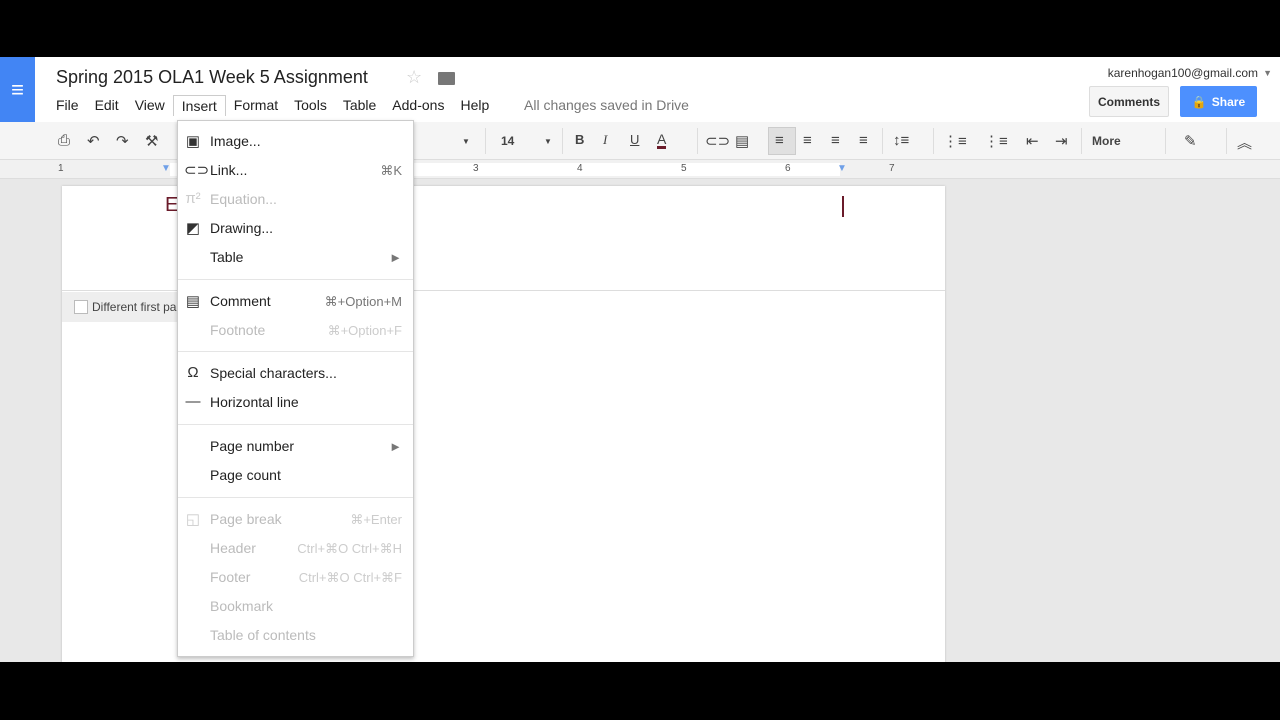 The width and height of the screenshot is (1280, 720). What do you see at coordinates (295, 548) in the screenshot?
I see `menu-item-header: Header Ctrl+⌘O Ctrl+⌘H` at bounding box center [295, 548].